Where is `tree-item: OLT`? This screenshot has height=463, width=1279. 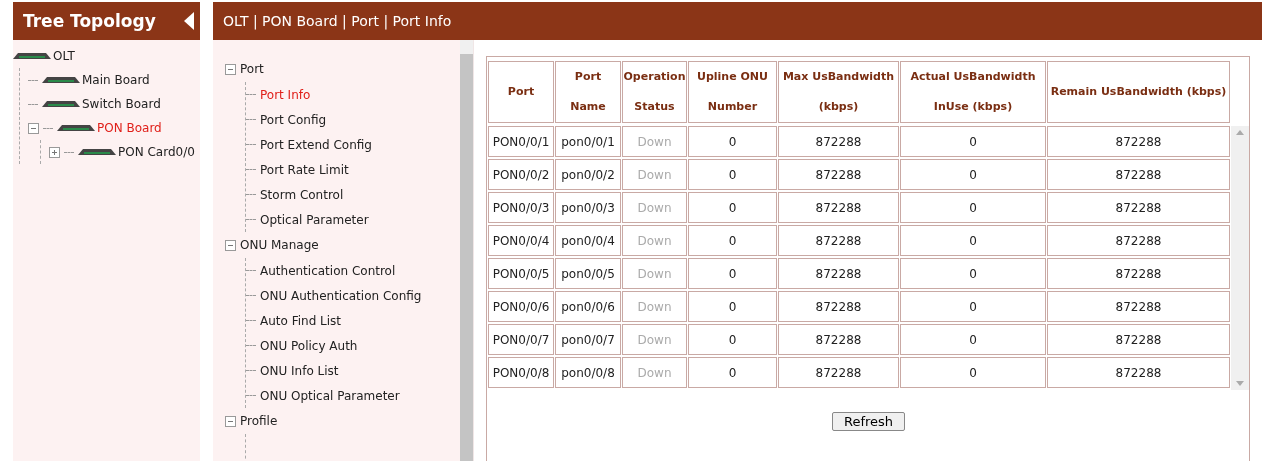 tree-item: OLT is located at coordinates (64, 56).